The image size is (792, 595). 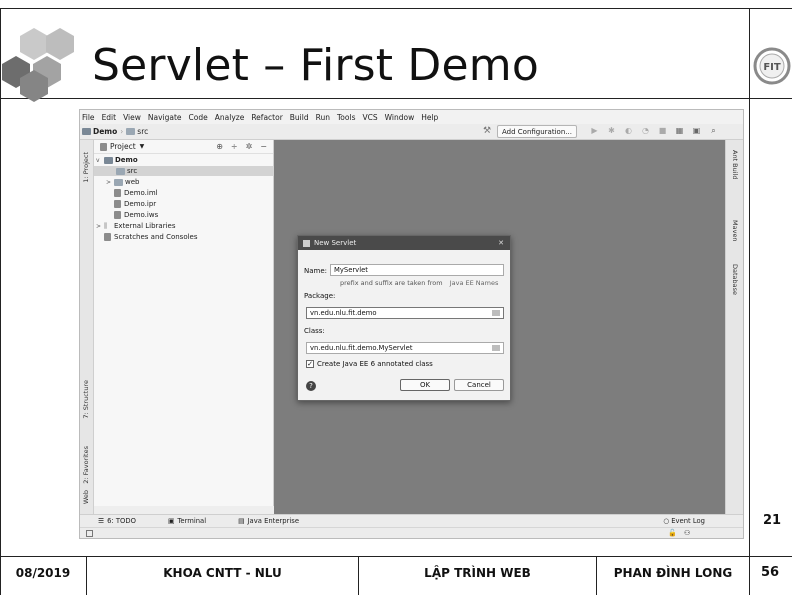 What do you see at coordinates (241, 146) in the screenshot?
I see `project-panel-controls: ⊕ ÷ ✲ −` at bounding box center [241, 146].